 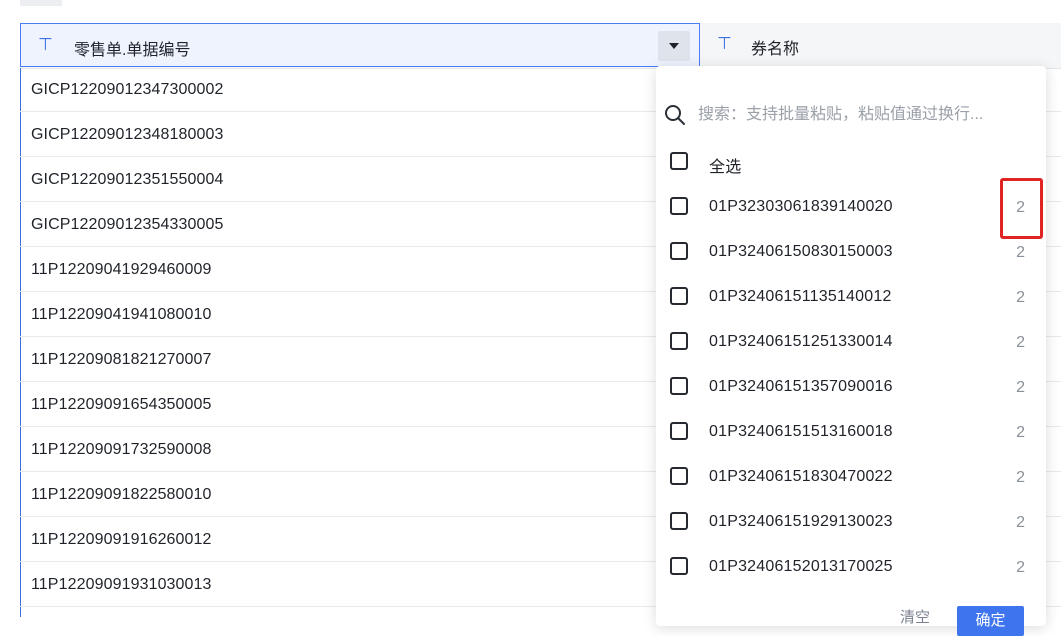 I want to click on top-tab, so click(x=41, y=3).